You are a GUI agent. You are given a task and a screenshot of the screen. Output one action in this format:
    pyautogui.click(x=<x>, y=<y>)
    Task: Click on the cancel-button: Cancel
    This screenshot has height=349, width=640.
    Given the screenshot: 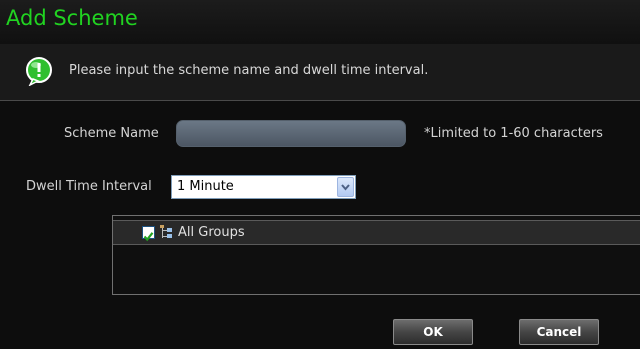 What is the action you would take?
    pyautogui.click(x=559, y=332)
    